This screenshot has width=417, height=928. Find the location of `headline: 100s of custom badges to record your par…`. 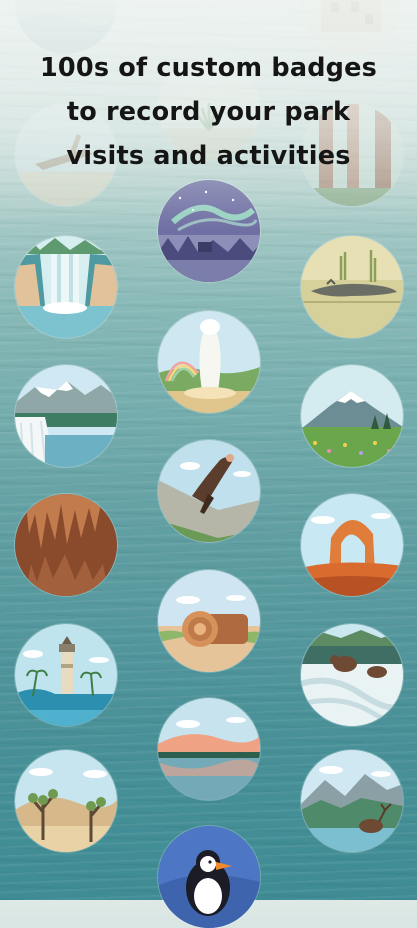

headline: 100s of custom badges to record your par… is located at coordinates (208, 112).